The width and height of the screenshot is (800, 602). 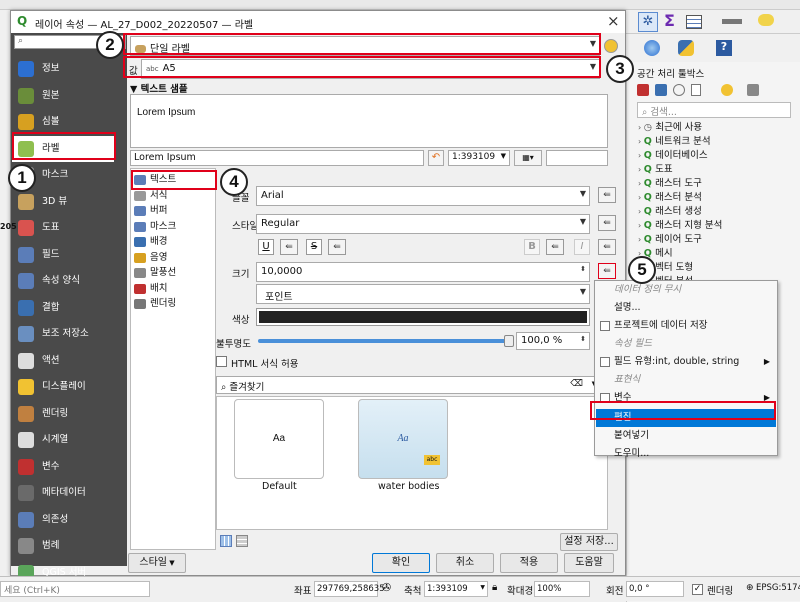 What do you see at coordinates (611, 46) in the screenshot?
I see `label-toolbar-icon` at bounding box center [611, 46].